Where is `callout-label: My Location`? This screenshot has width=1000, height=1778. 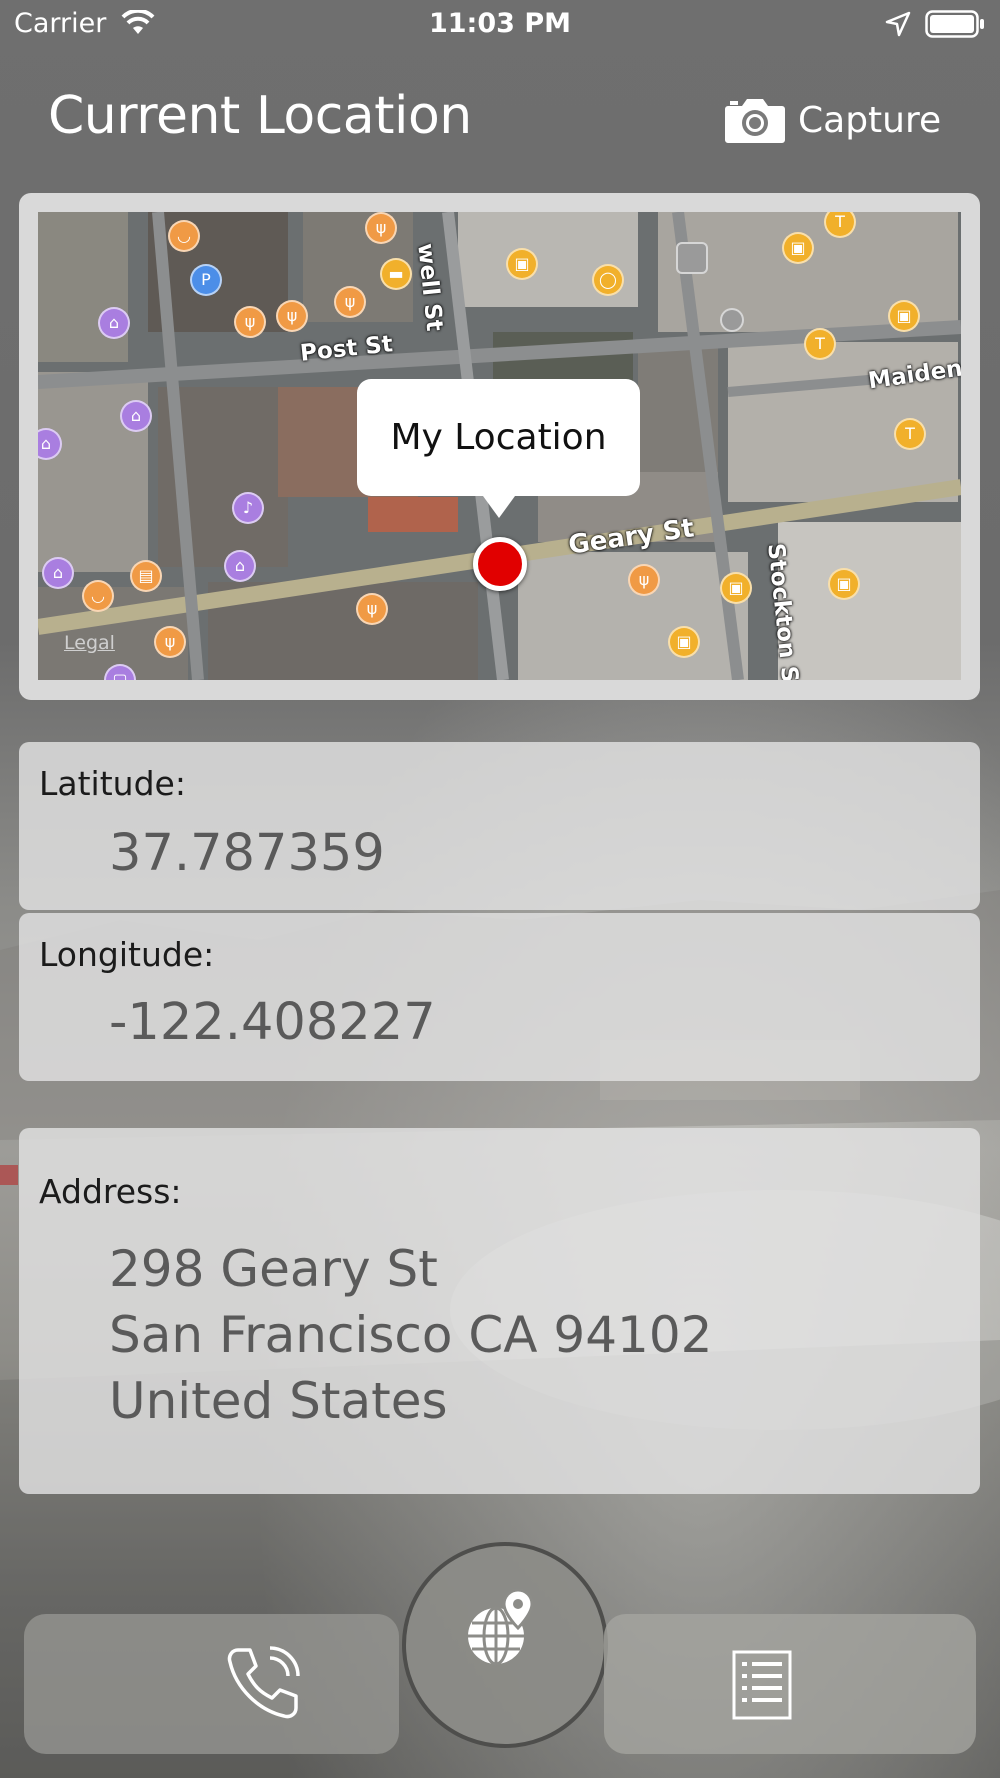 callout-label: My Location is located at coordinates (498, 437).